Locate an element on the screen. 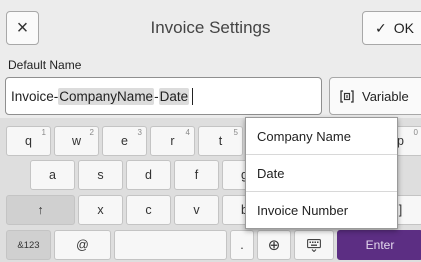  key-hint: 0 is located at coordinates (415, 132).